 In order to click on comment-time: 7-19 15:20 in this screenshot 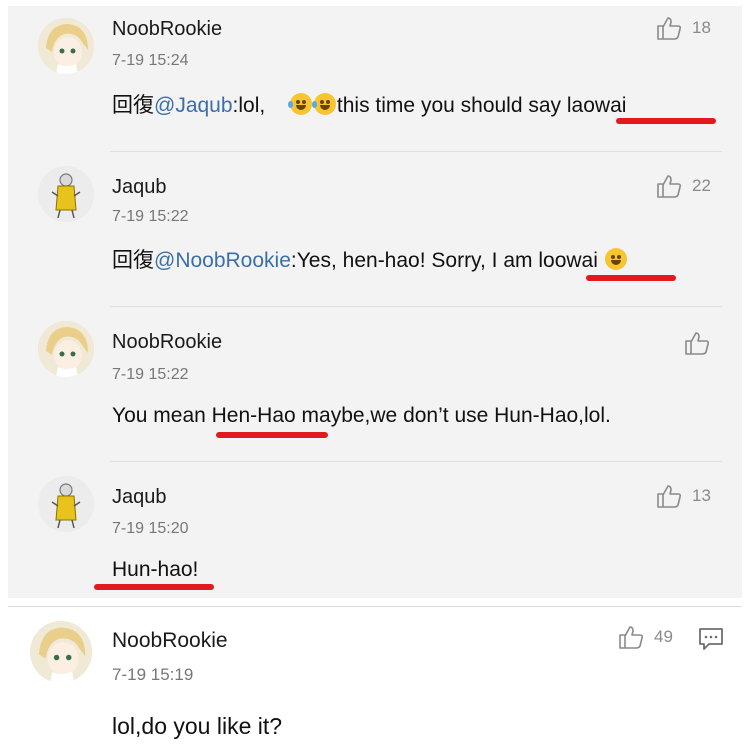, I will do `click(150, 528)`.